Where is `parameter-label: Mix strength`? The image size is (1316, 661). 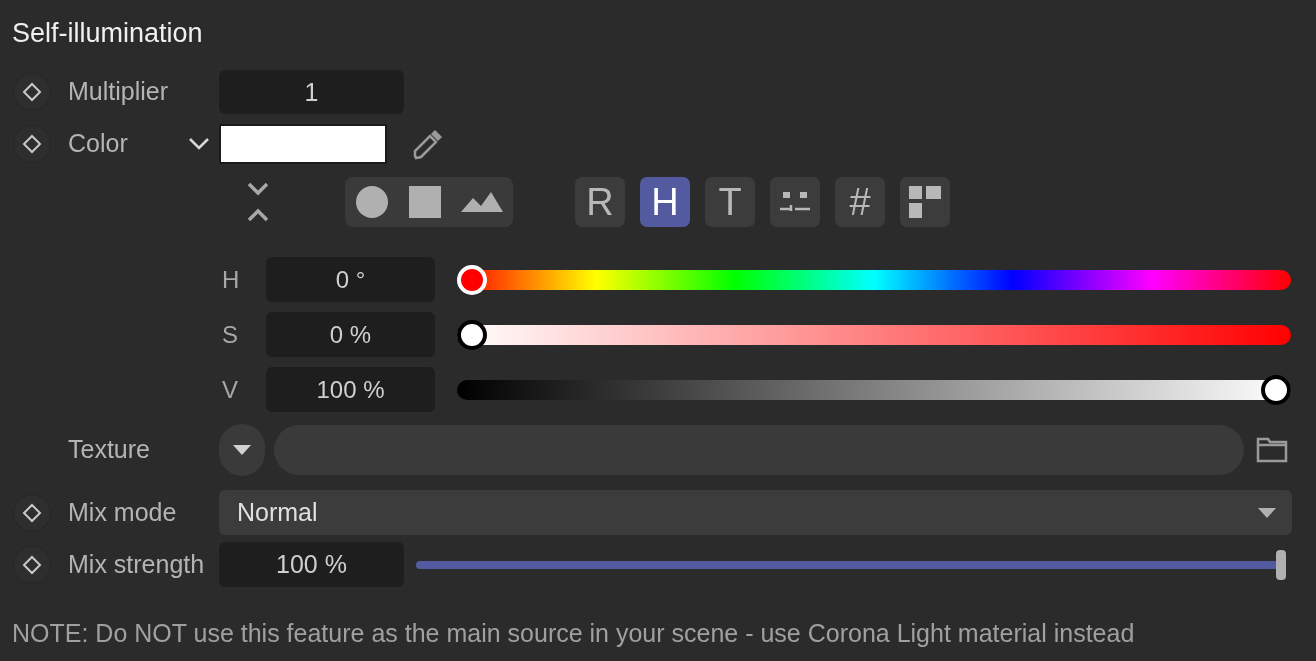 parameter-label: Mix strength is located at coordinates (136, 564).